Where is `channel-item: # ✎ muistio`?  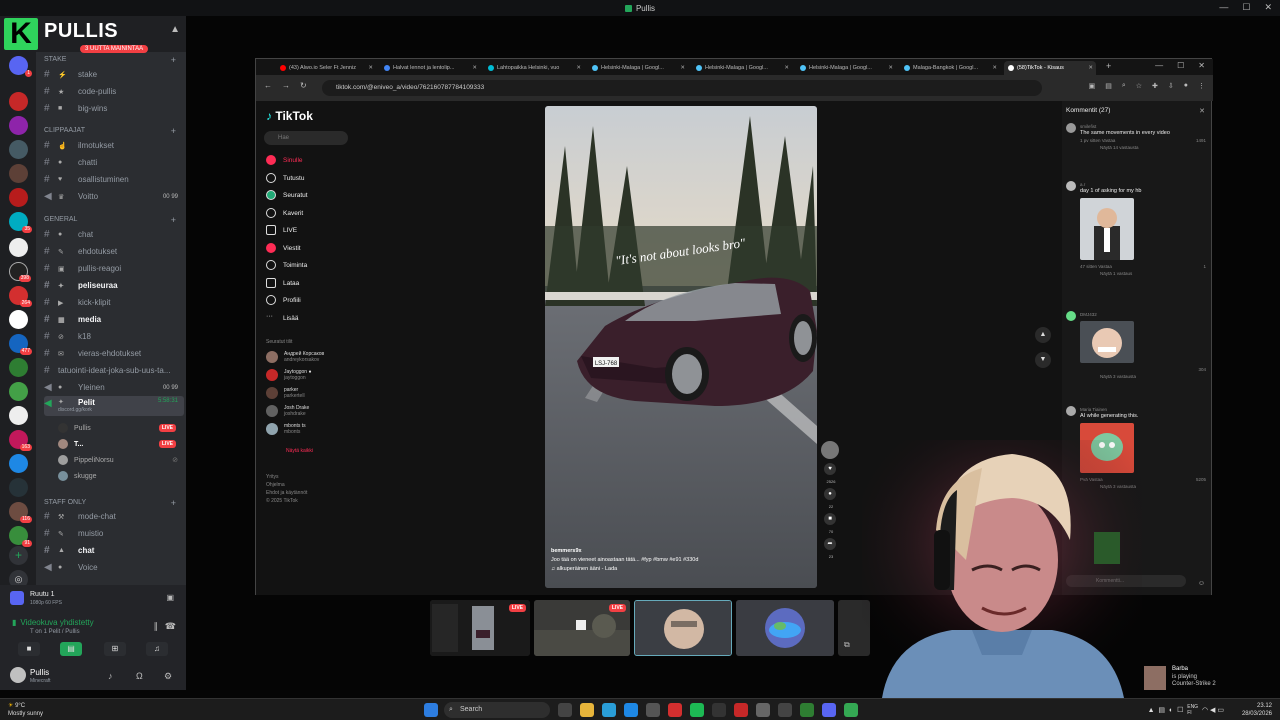 channel-item: # ✎ muistio is located at coordinates (114, 533).